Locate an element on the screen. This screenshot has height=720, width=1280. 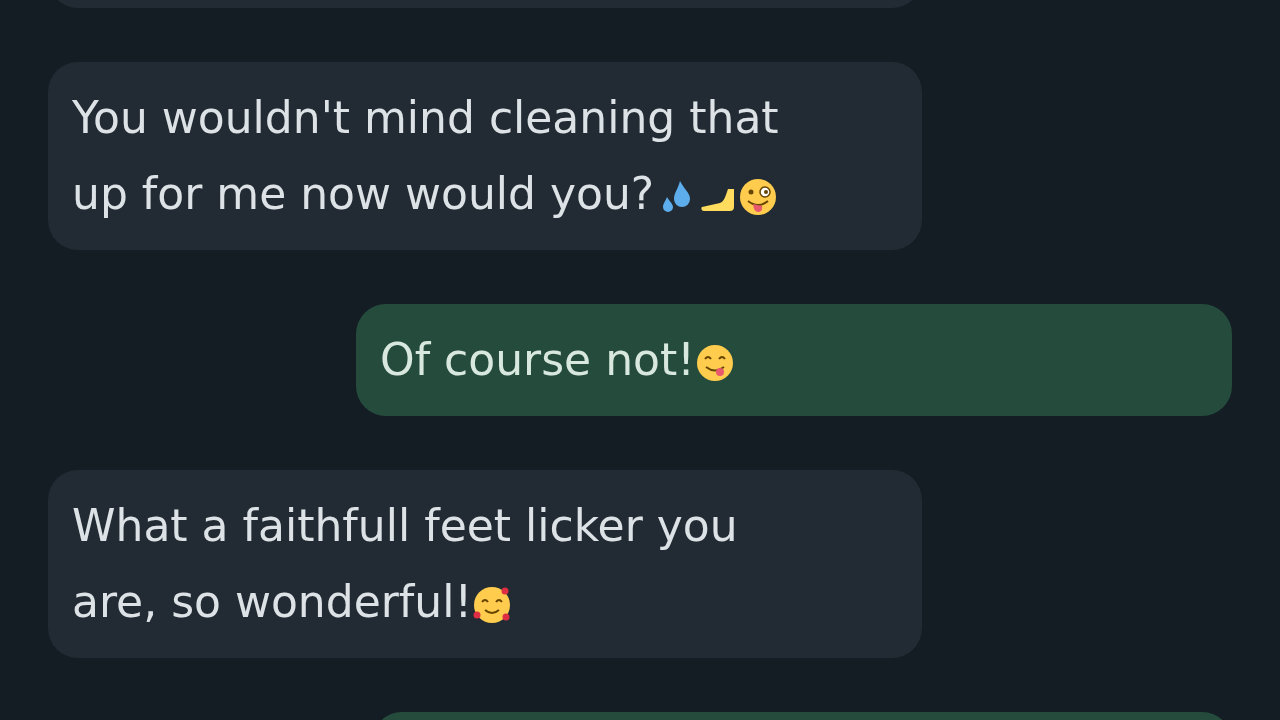
message-text: What a faithfull feet licker you are, so wonderful! is located at coordinates (405, 564).